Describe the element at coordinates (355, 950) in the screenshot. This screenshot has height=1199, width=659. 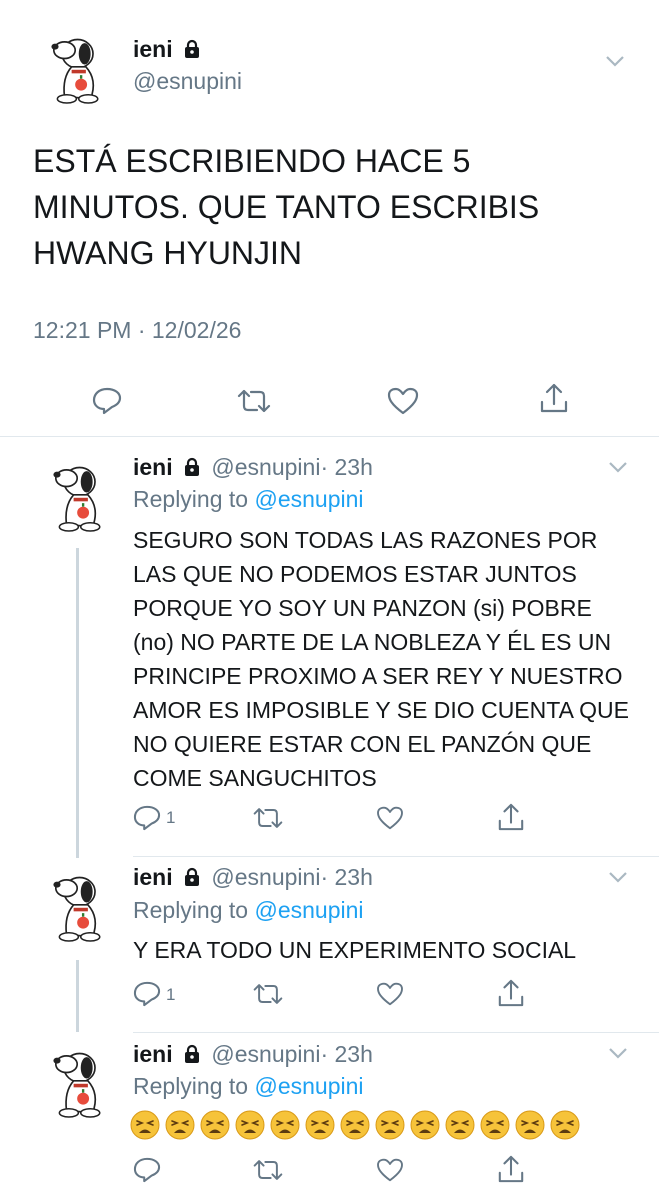
I see `tweet-text: Y ERA TODO UN EXPERIMENTO SOCIAL` at that location.